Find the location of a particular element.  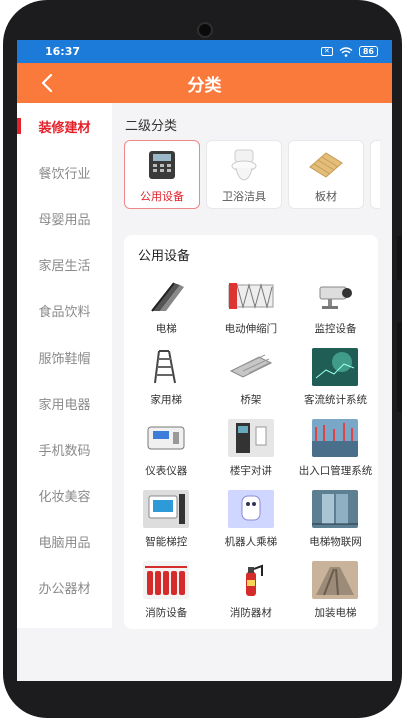

sidebar-item-apparel: 服饰鞋帽 is located at coordinates (64, 357).